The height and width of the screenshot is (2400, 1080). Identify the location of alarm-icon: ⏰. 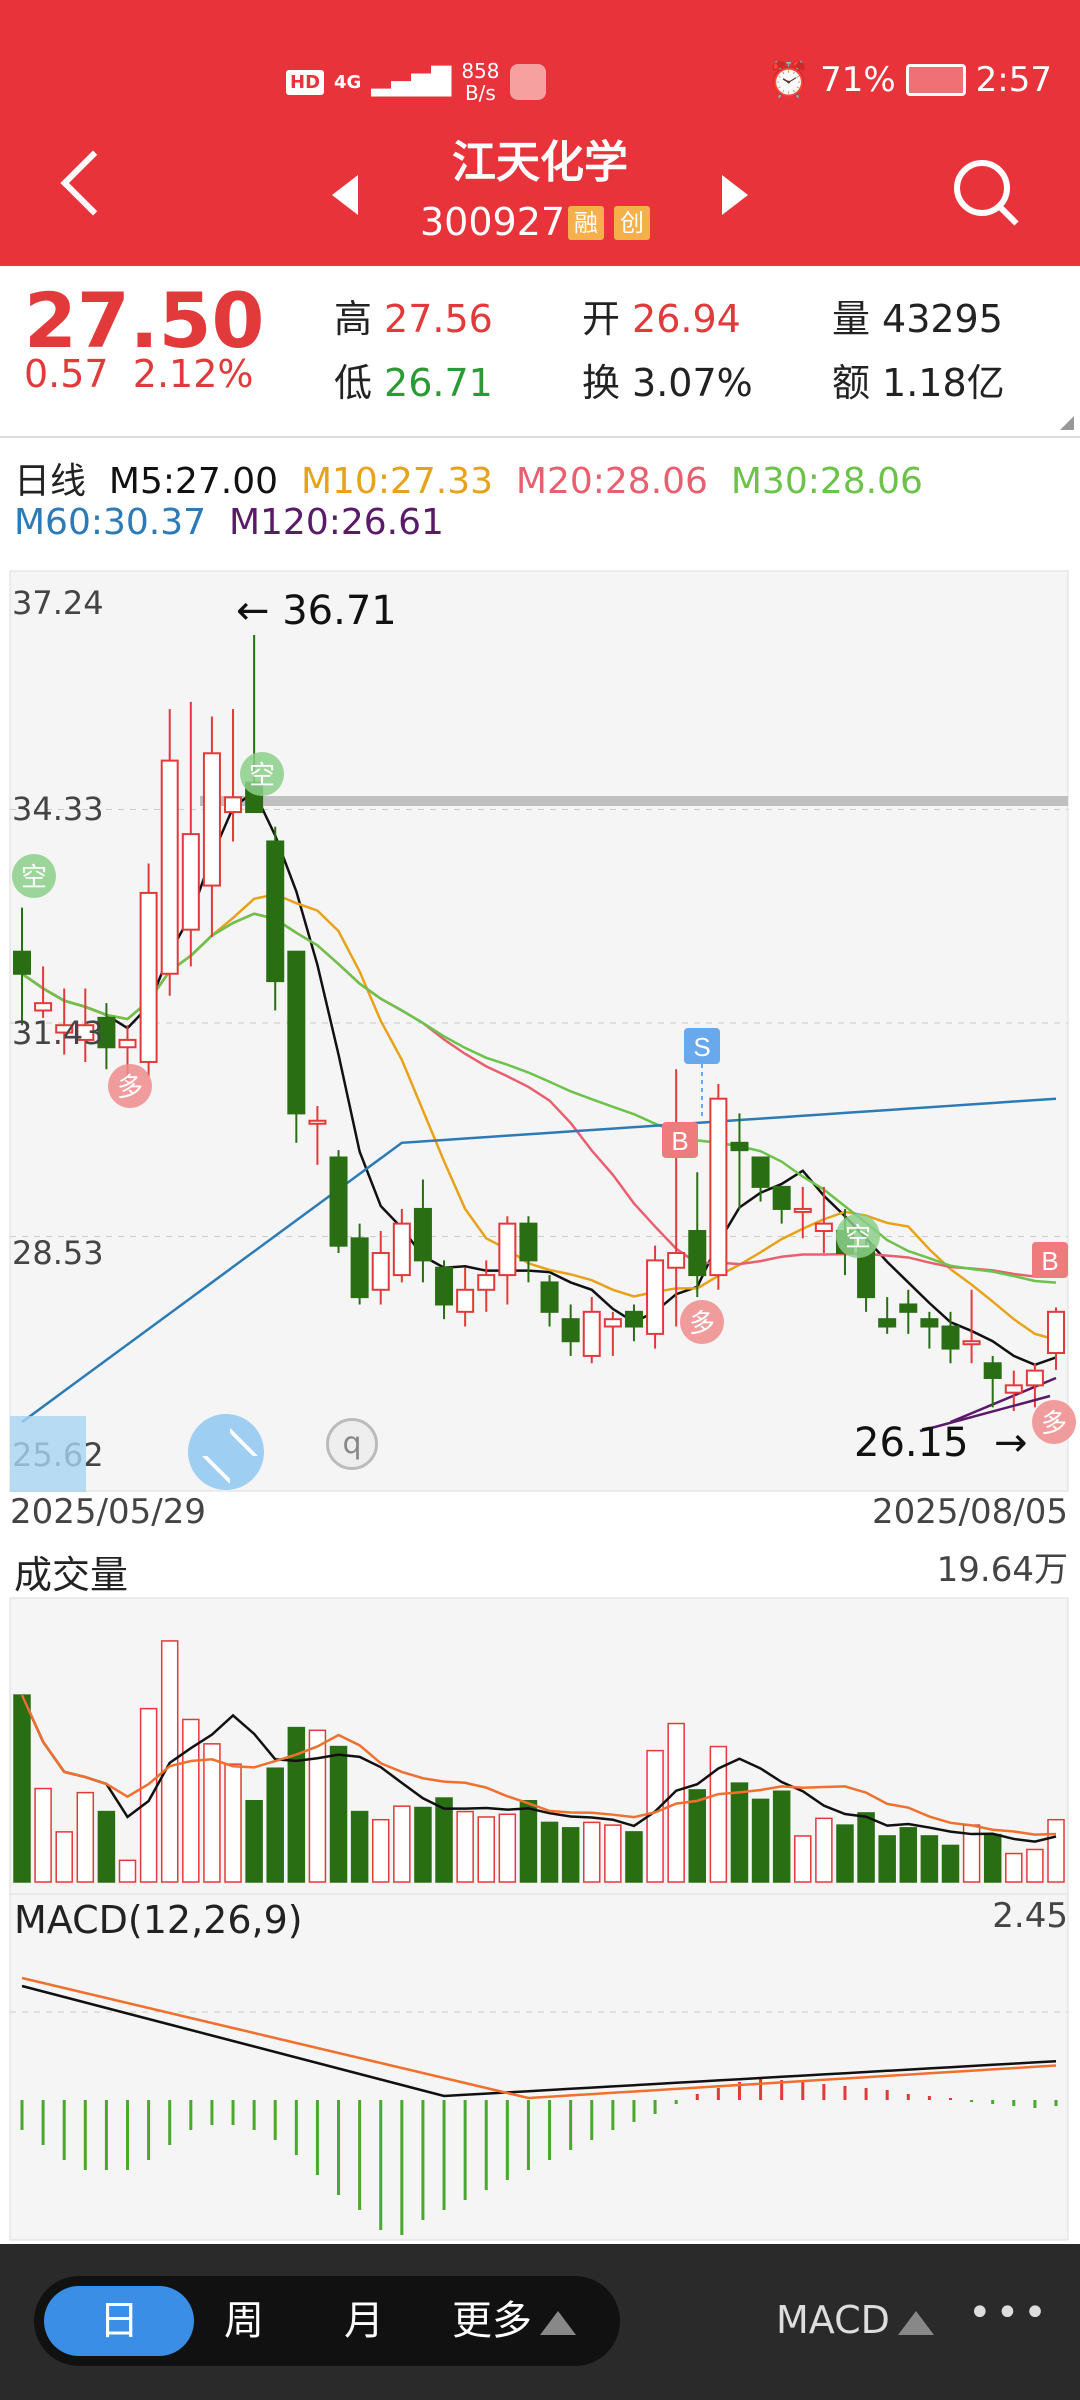
(789, 80).